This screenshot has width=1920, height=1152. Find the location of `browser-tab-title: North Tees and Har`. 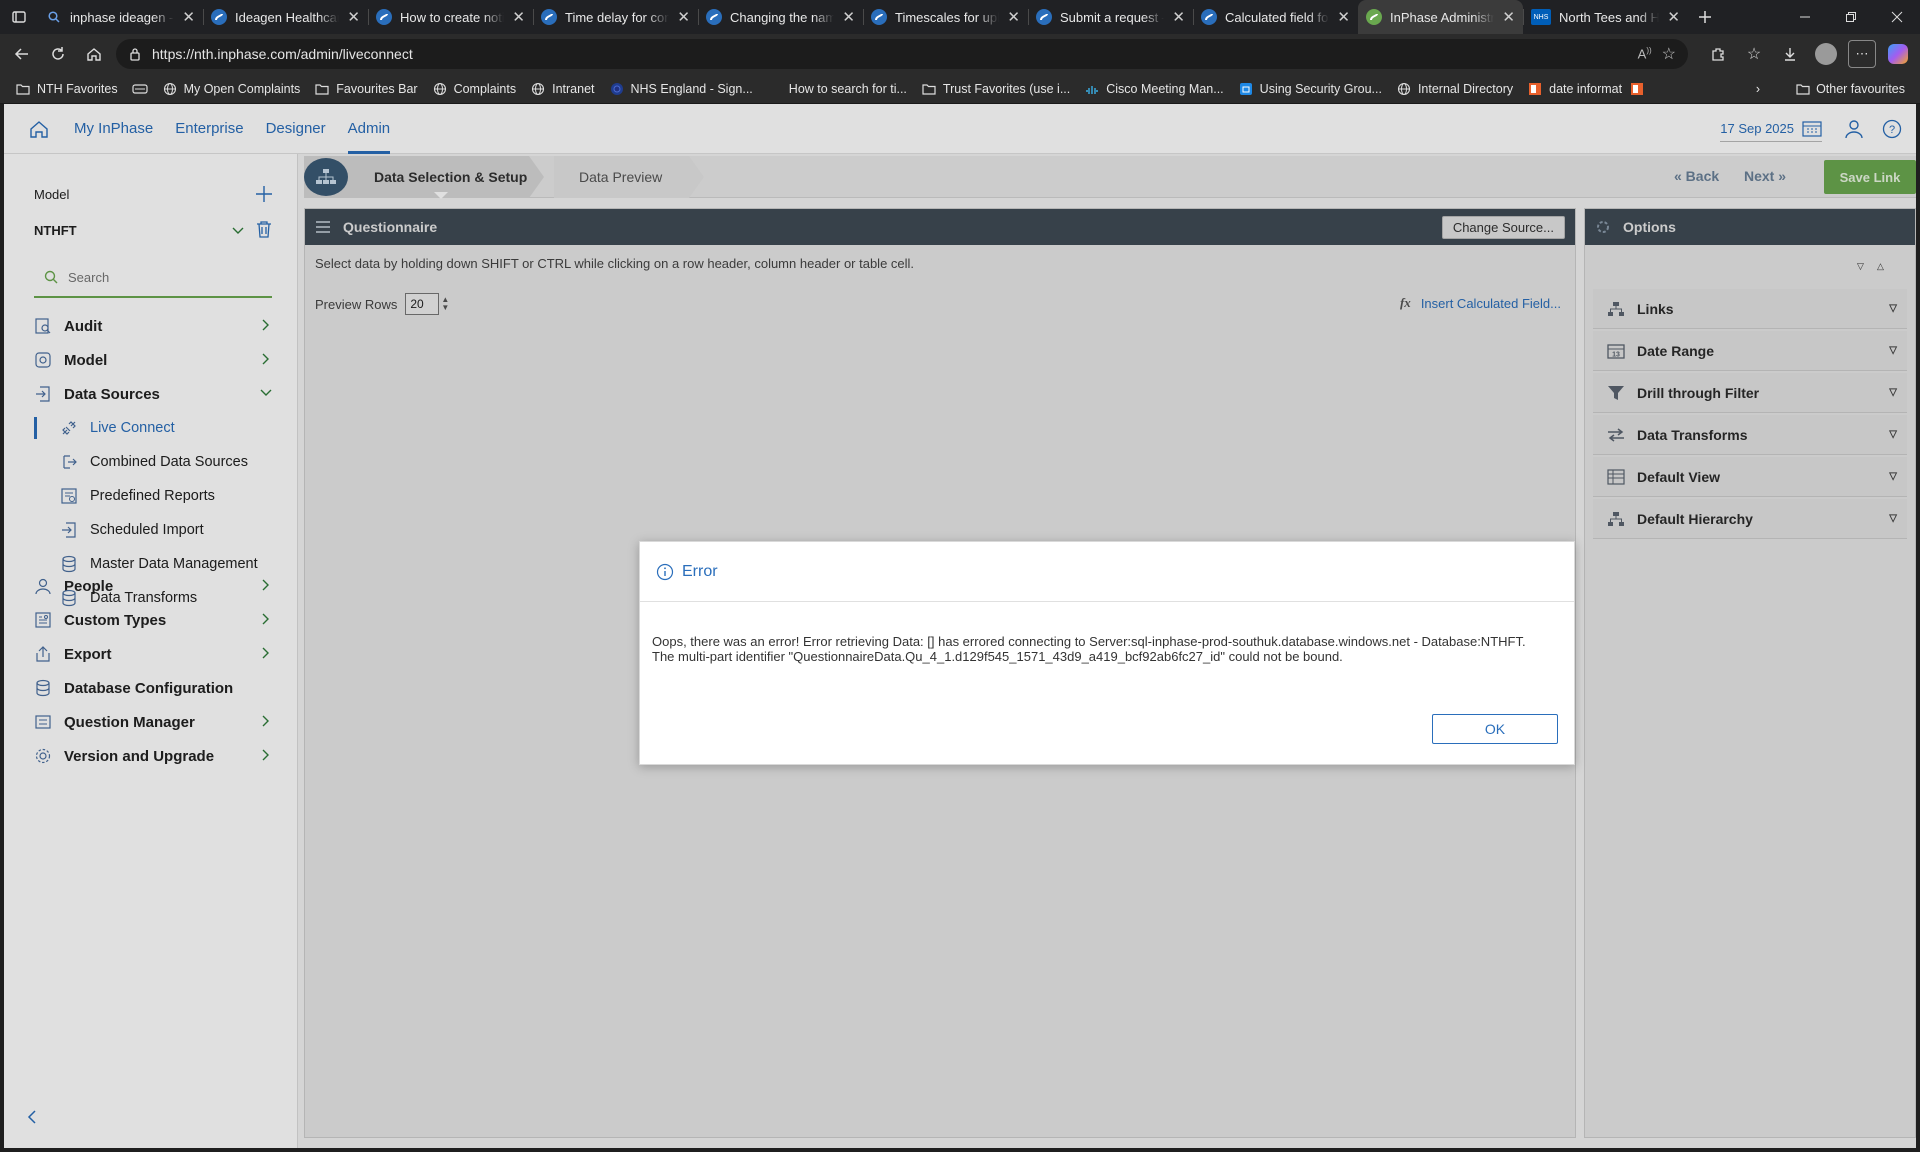

browser-tab-title: North Tees and Har is located at coordinates (1609, 17).